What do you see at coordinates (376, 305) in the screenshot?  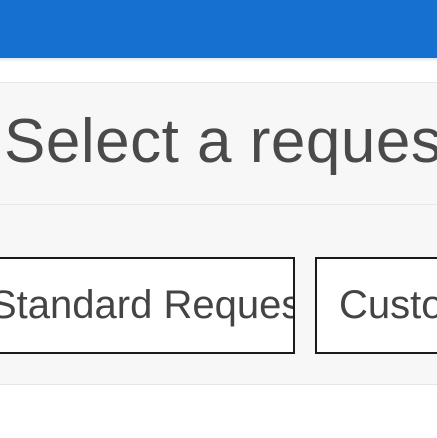 I see `custom-request-button: Custom Request` at bounding box center [376, 305].